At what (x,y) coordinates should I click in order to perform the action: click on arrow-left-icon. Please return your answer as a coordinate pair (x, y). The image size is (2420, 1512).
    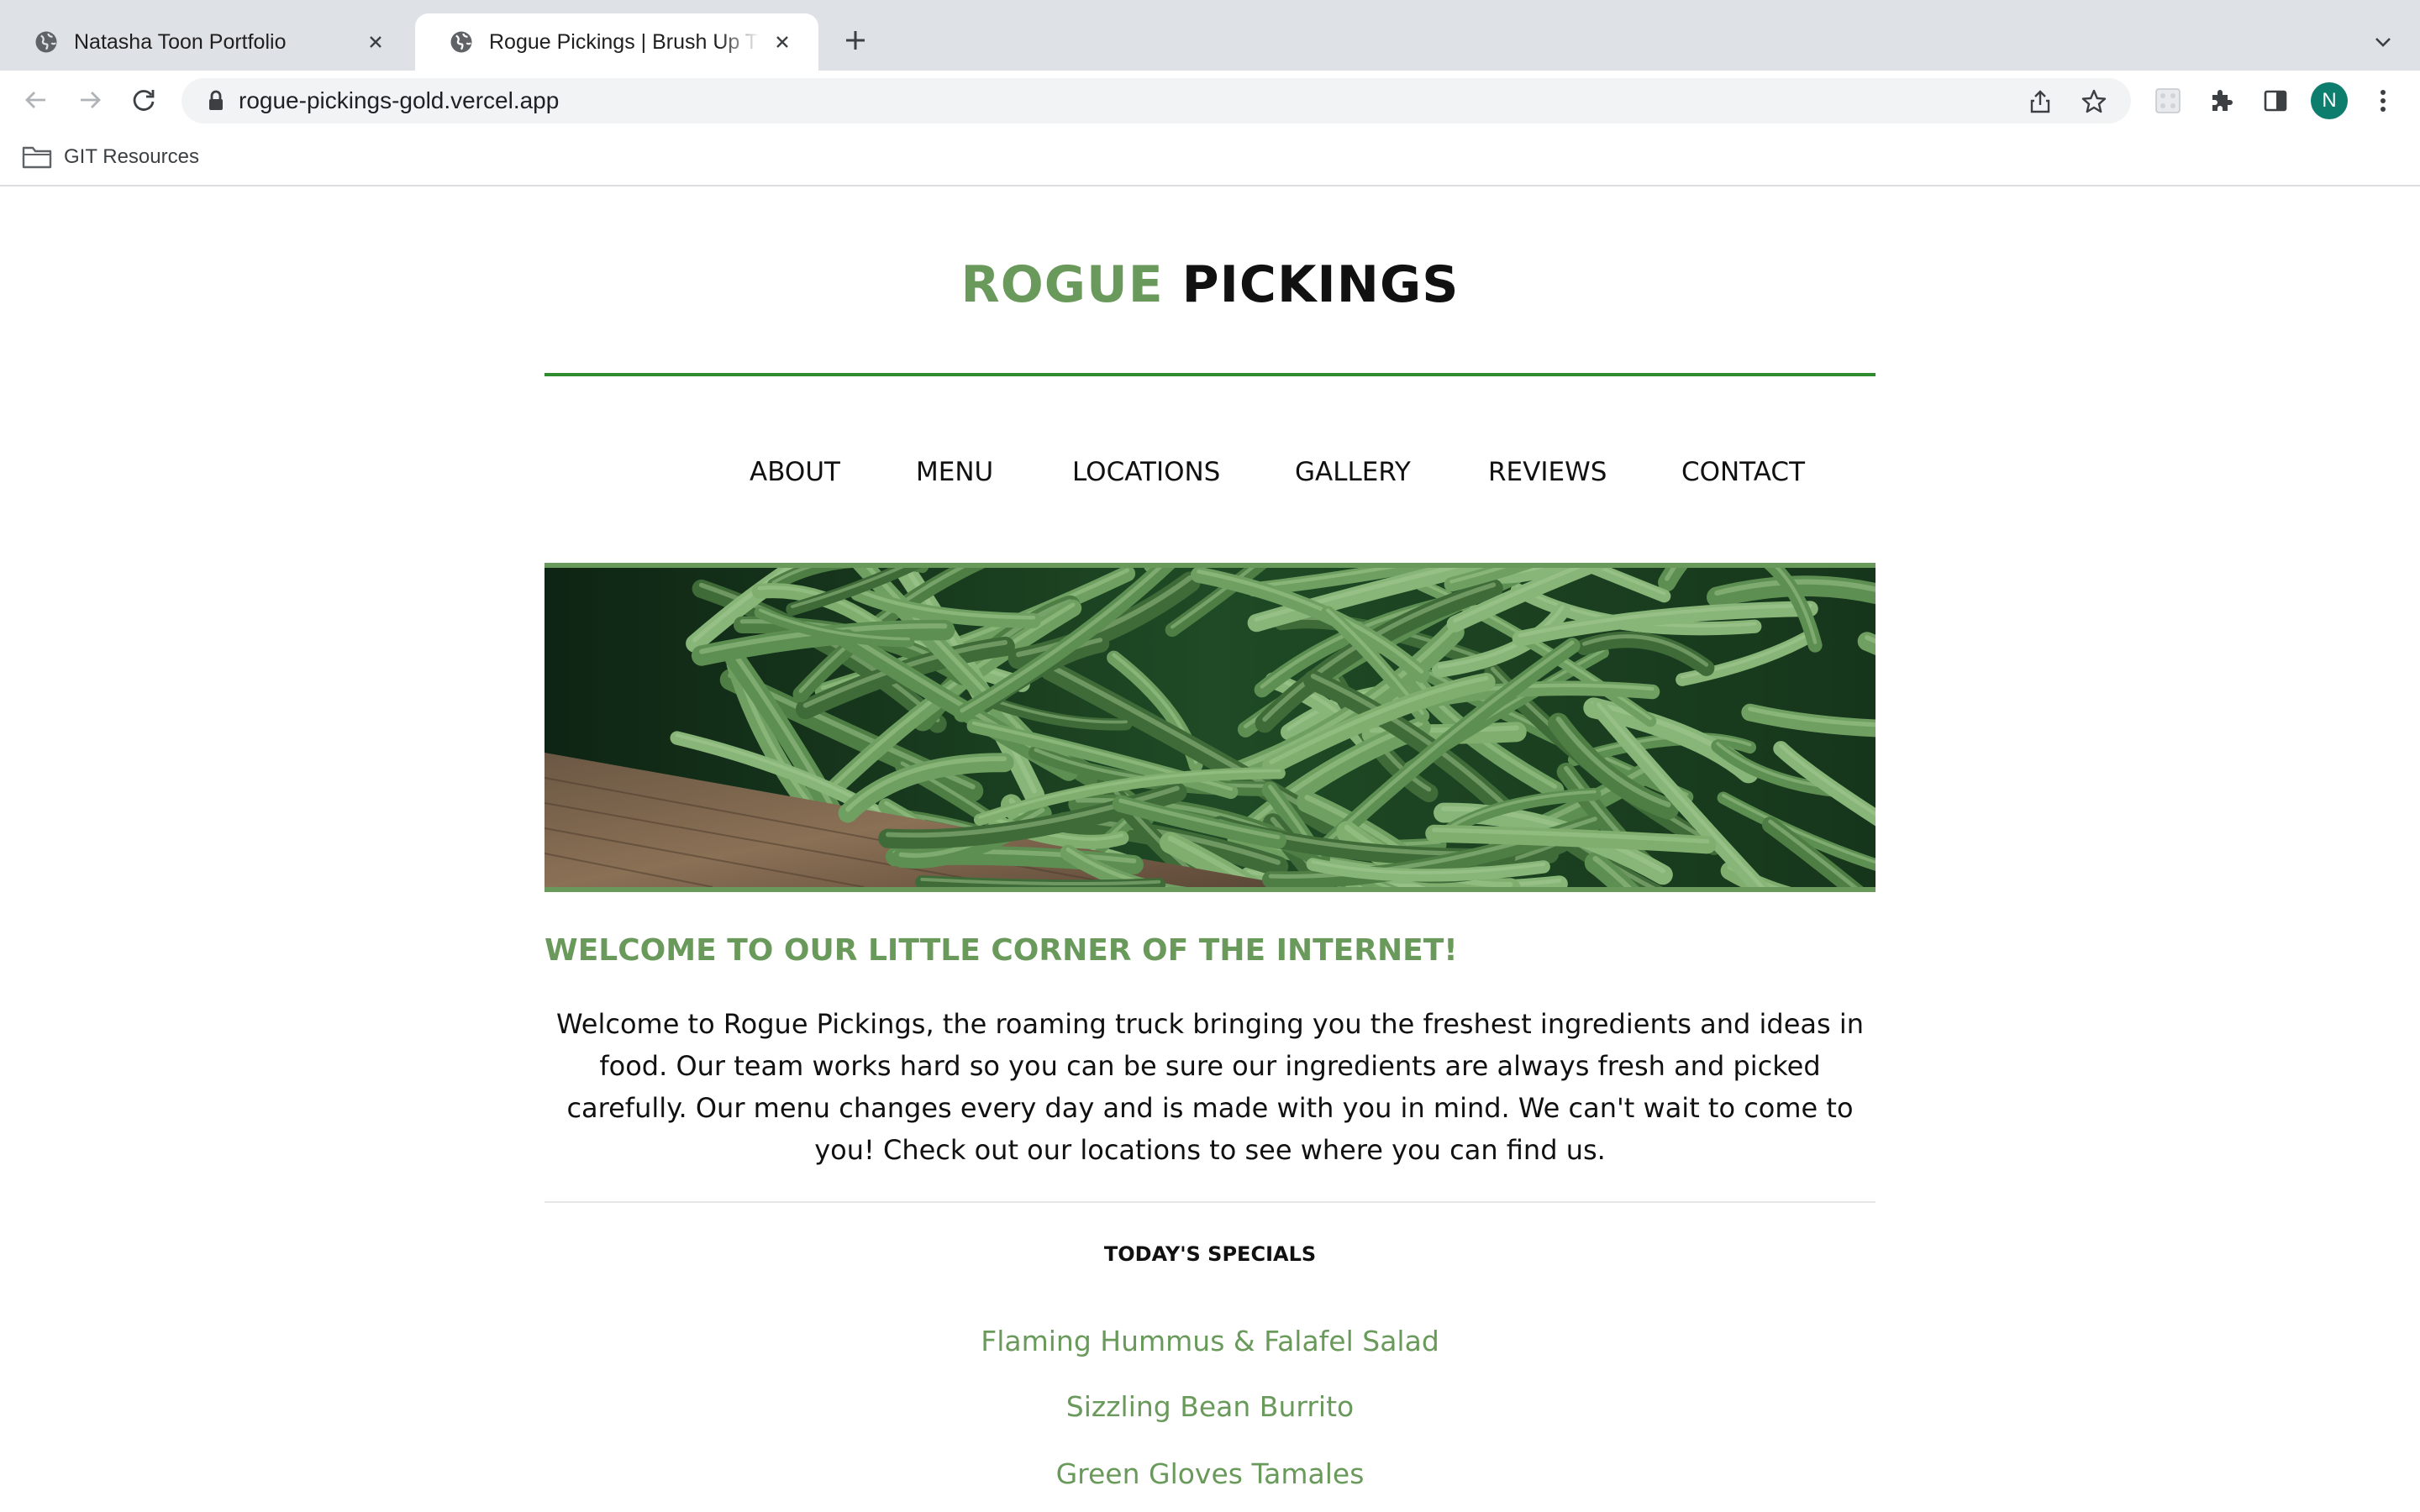
    Looking at the image, I should click on (35, 100).